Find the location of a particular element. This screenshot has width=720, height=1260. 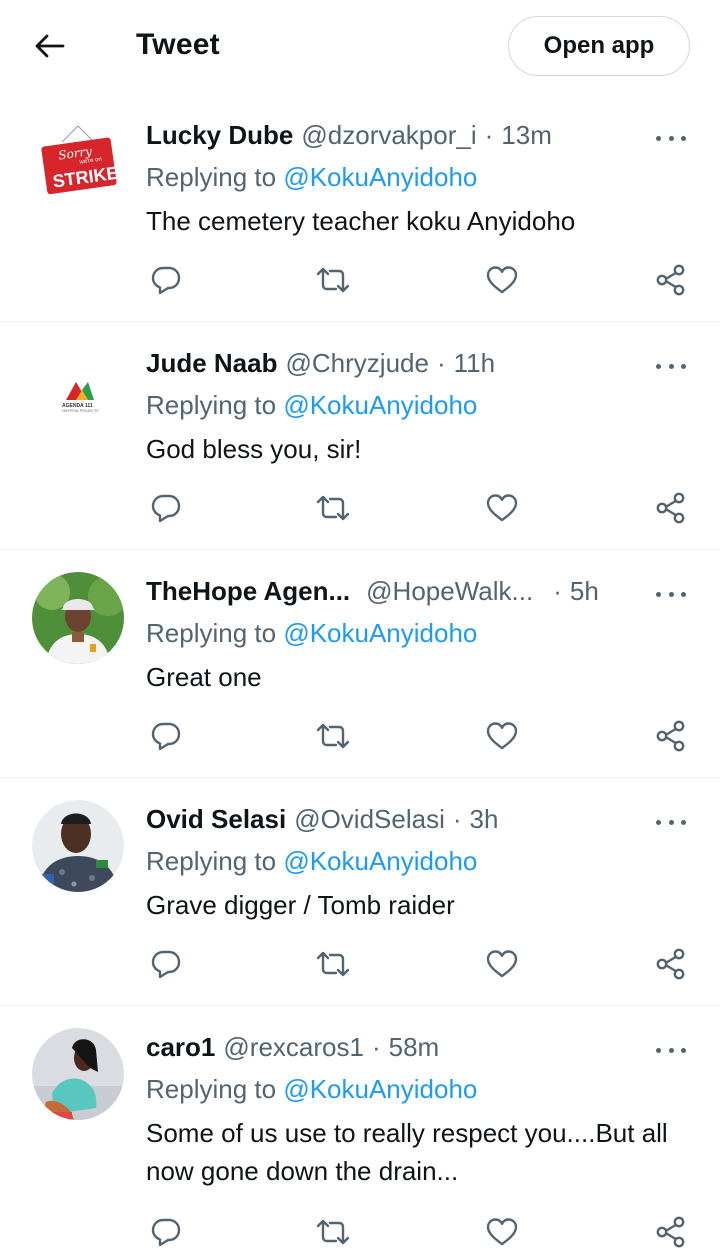

tweet-header: Jude Naab @Chryzjude · 11h is located at coordinates (388, 365).